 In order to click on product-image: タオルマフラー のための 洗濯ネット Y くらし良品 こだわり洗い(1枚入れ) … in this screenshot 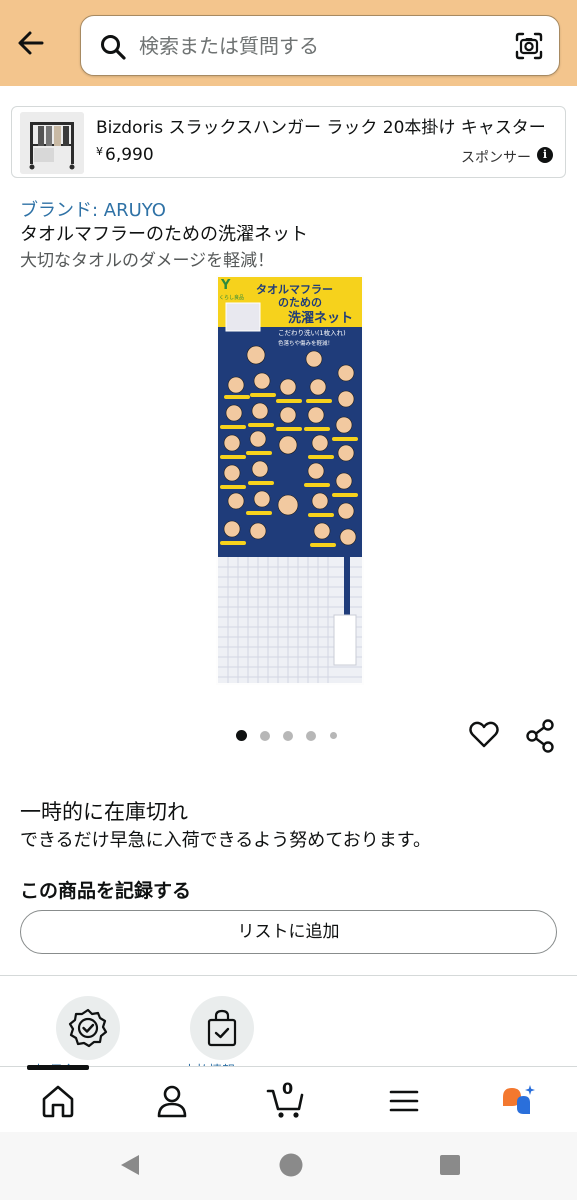, I will do `click(290, 480)`.